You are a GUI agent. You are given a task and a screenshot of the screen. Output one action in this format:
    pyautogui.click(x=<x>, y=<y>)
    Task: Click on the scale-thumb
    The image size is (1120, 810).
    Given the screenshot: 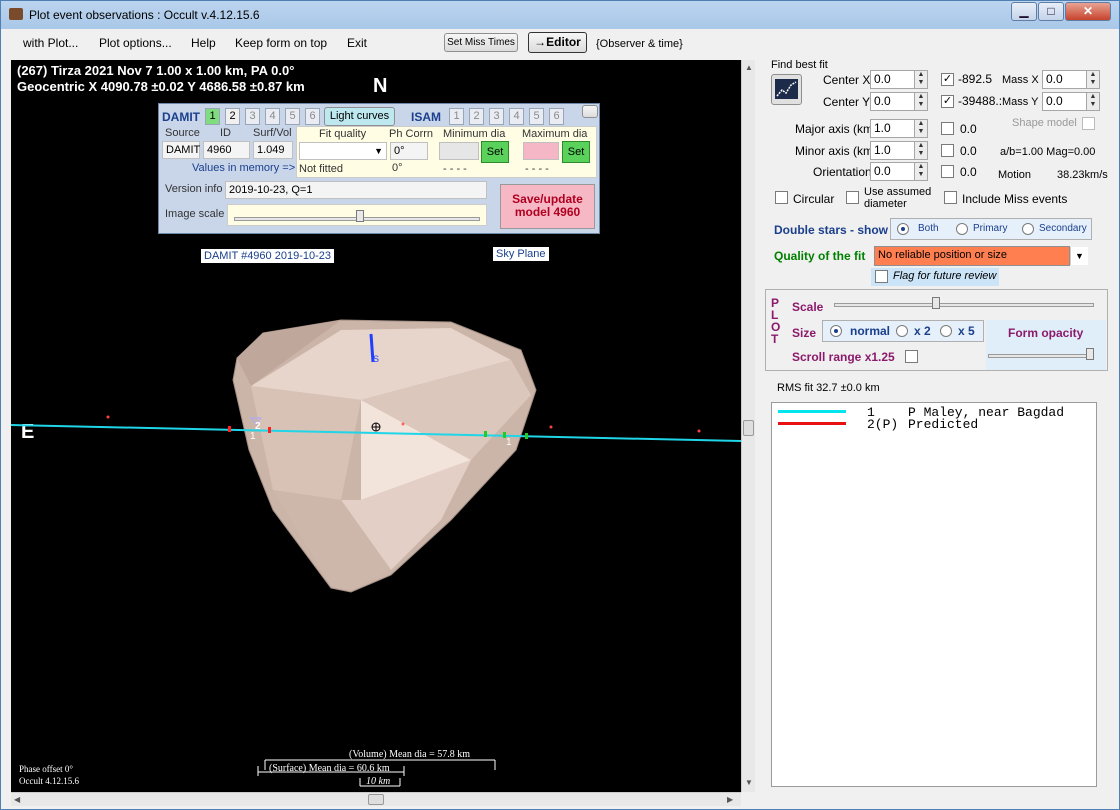 What is the action you would take?
    pyautogui.click(x=936, y=303)
    